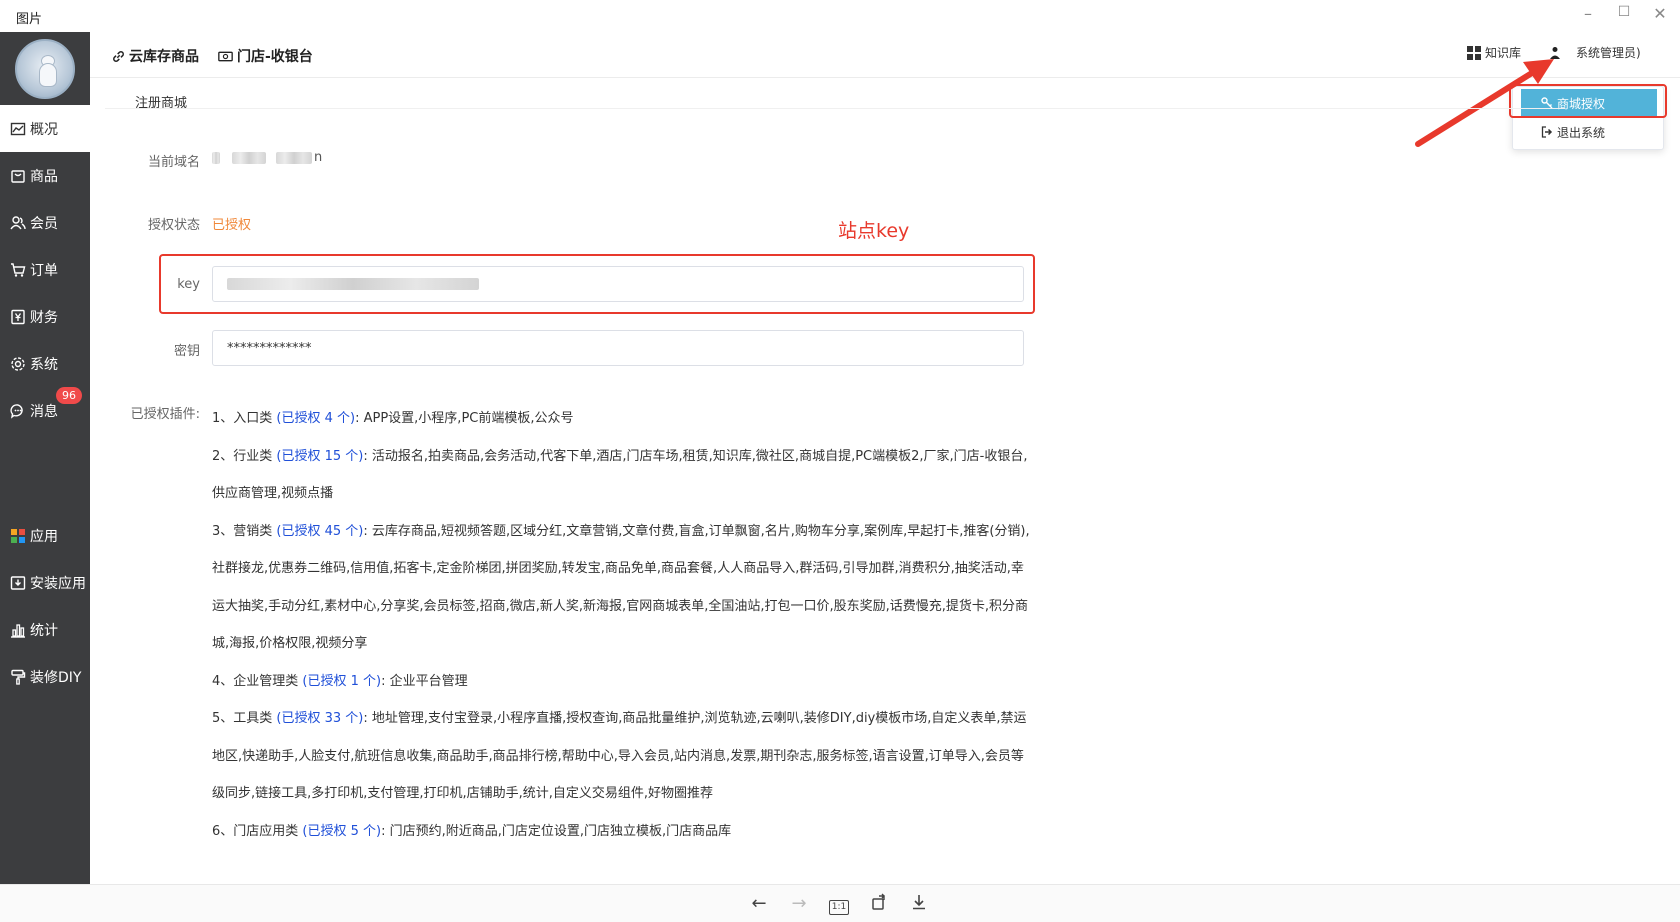 Image resolution: width=1680 pixels, height=922 pixels. I want to click on sidebar-item-label: 统计, so click(44, 630).